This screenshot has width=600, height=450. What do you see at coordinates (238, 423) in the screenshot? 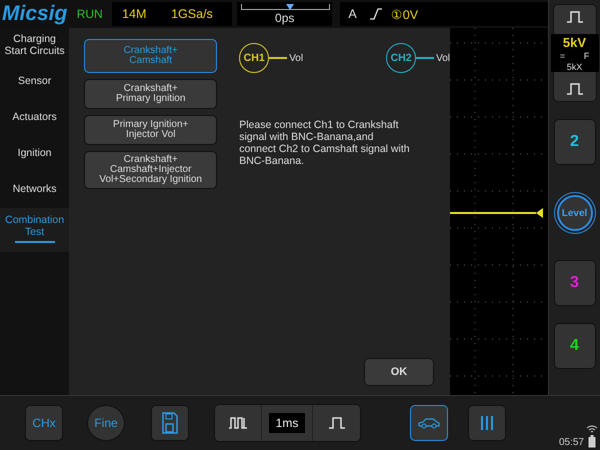
I see `pulse-train-icon` at bounding box center [238, 423].